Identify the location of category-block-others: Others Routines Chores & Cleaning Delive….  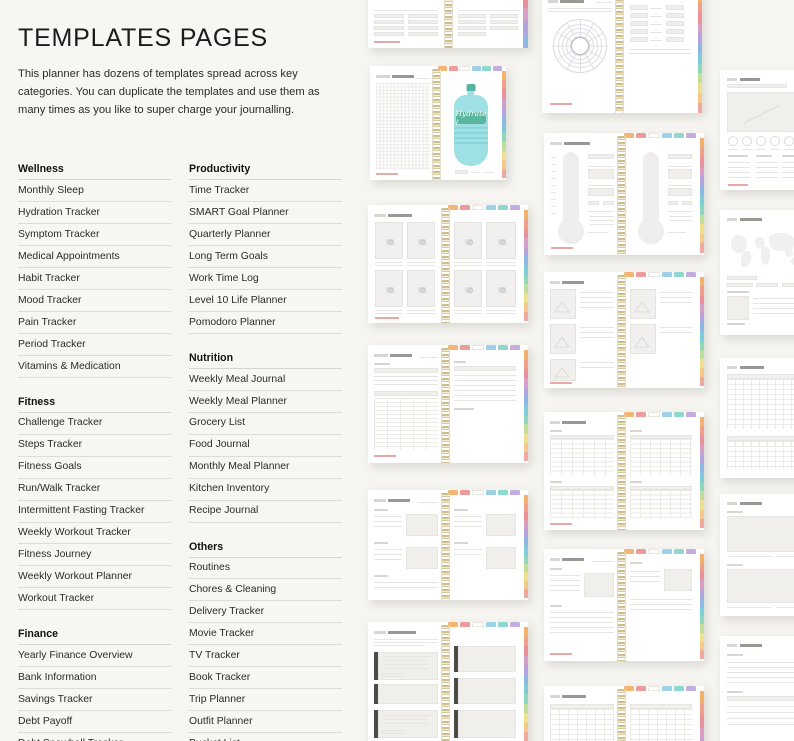
(265, 641).